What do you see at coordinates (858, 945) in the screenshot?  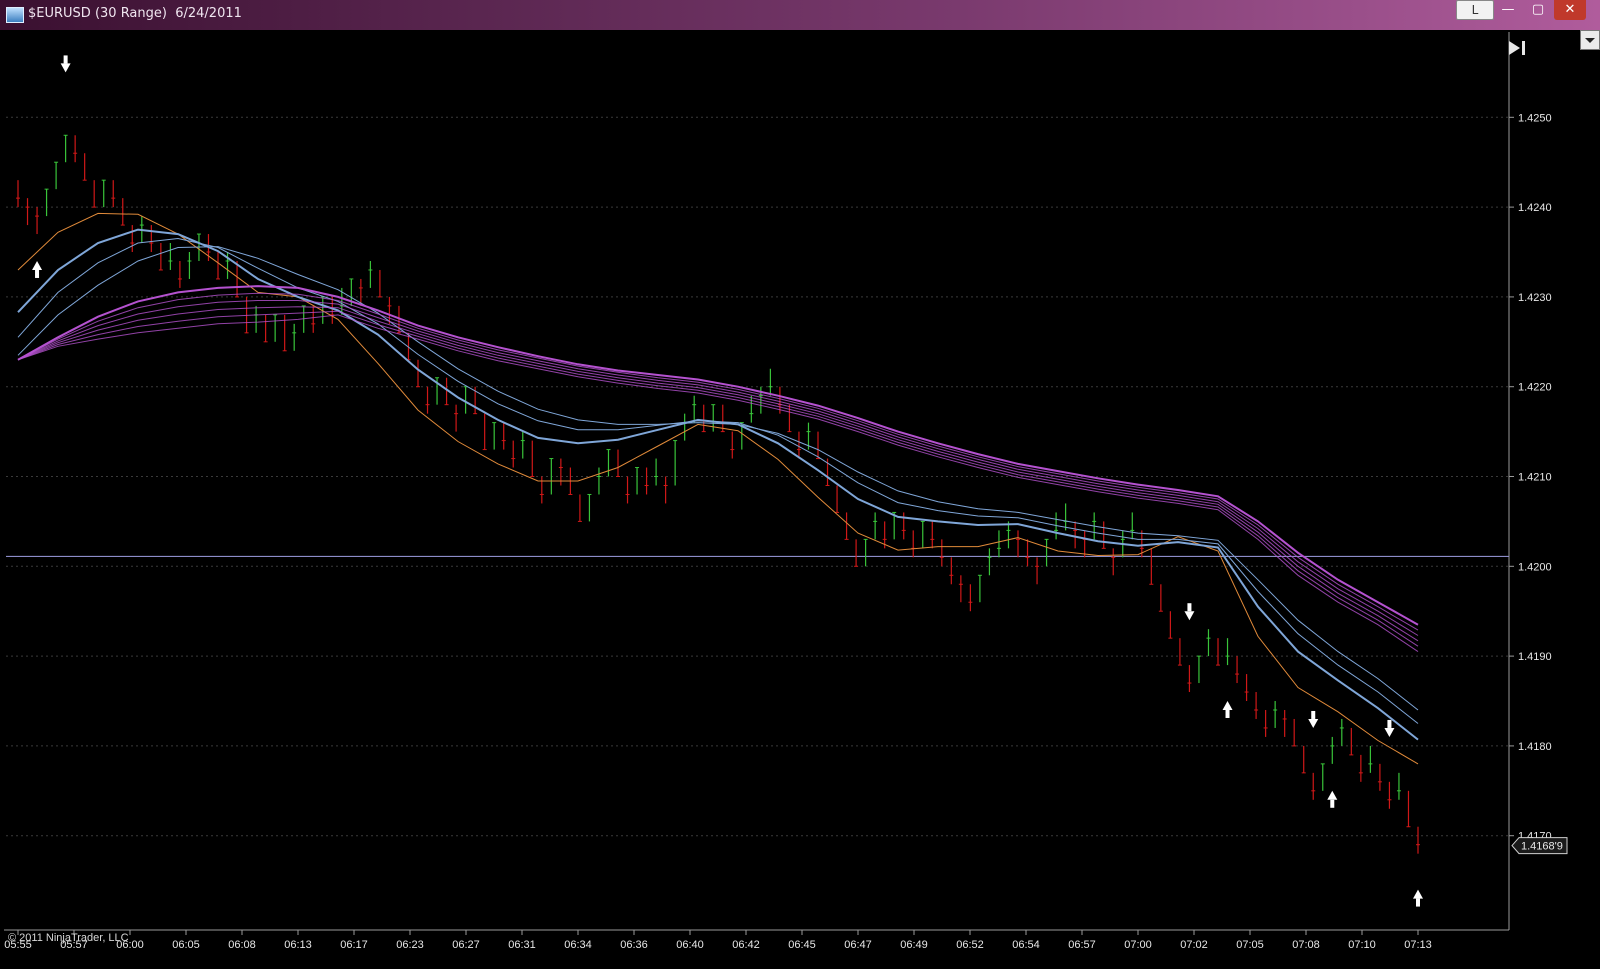 I see `x-tick-label: 06:47` at bounding box center [858, 945].